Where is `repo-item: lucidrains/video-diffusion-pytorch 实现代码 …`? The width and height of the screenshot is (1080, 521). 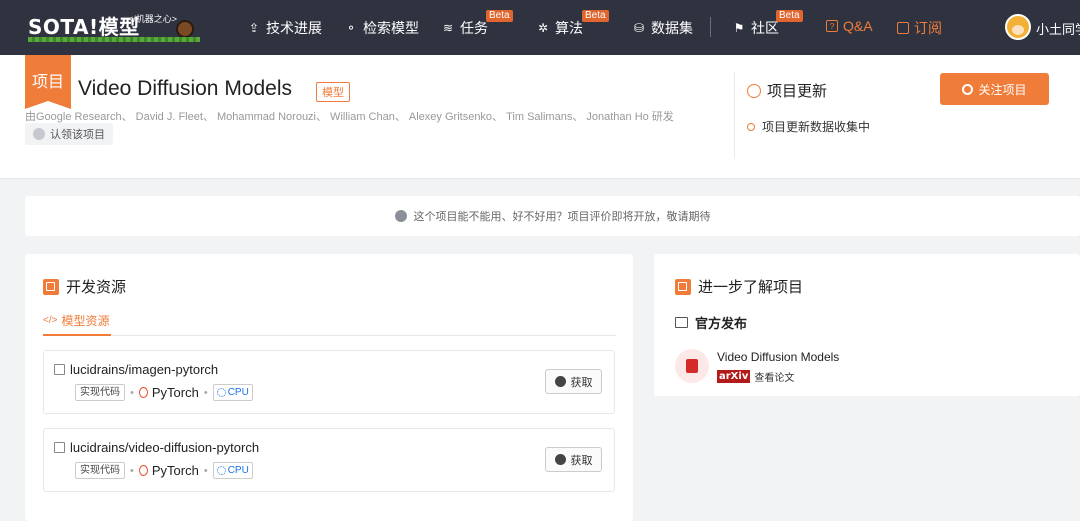 repo-item: lucidrains/video-diffusion-pytorch 实现代码 … is located at coordinates (329, 460).